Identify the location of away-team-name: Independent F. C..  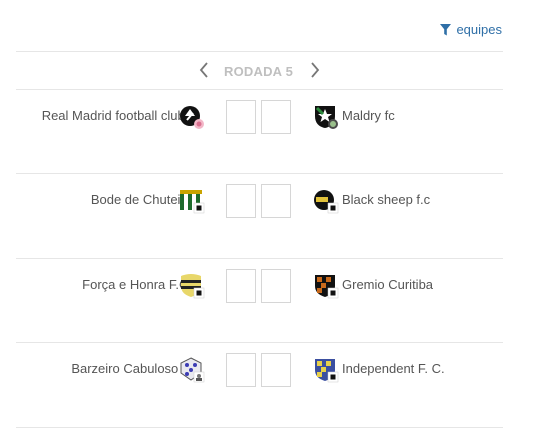
(393, 368).